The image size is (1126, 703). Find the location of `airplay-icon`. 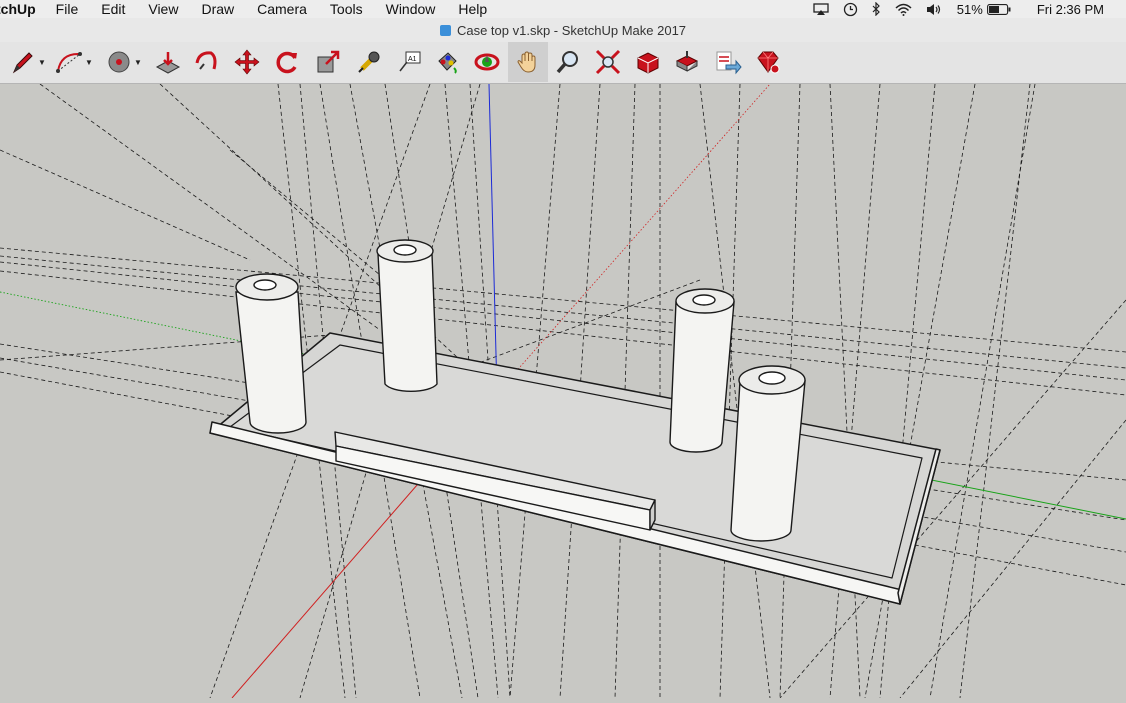

airplay-icon is located at coordinates (821, 9).